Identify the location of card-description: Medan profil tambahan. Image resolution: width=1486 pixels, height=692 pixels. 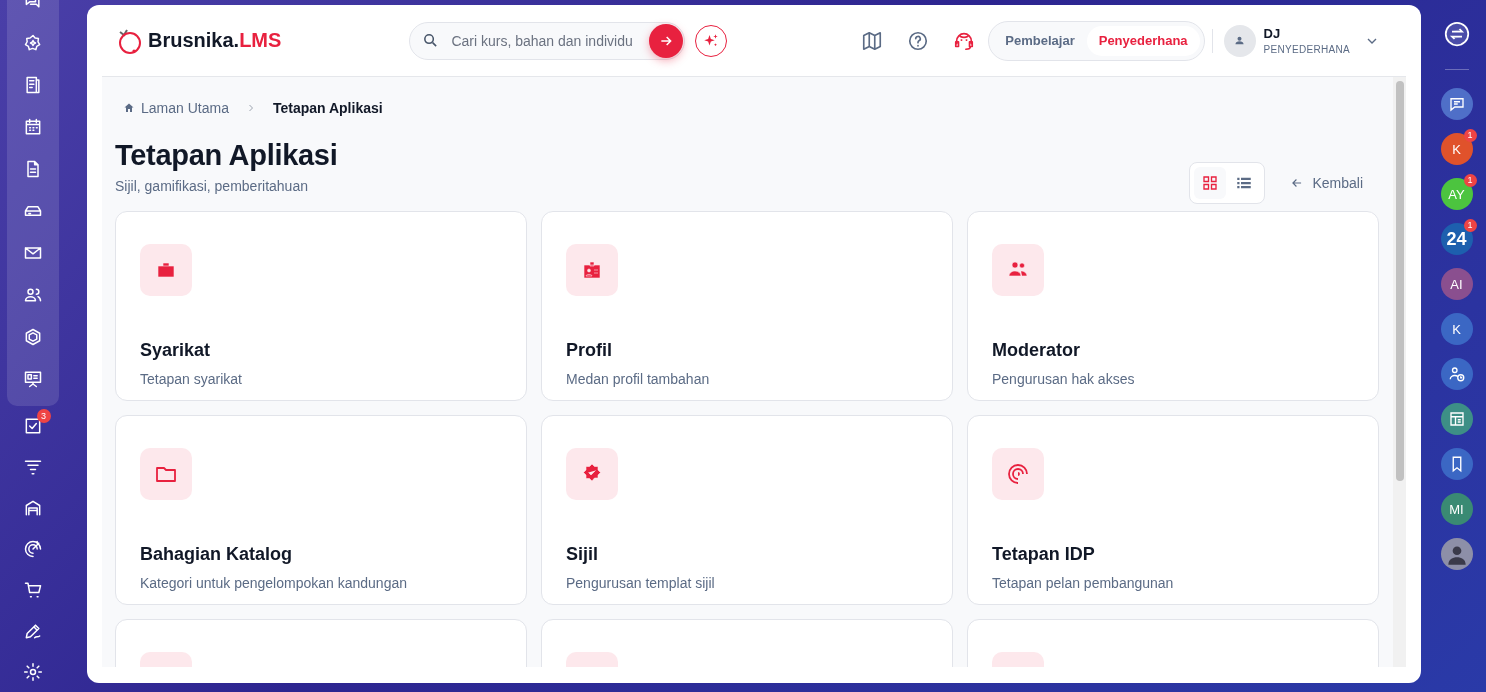
(638, 379).